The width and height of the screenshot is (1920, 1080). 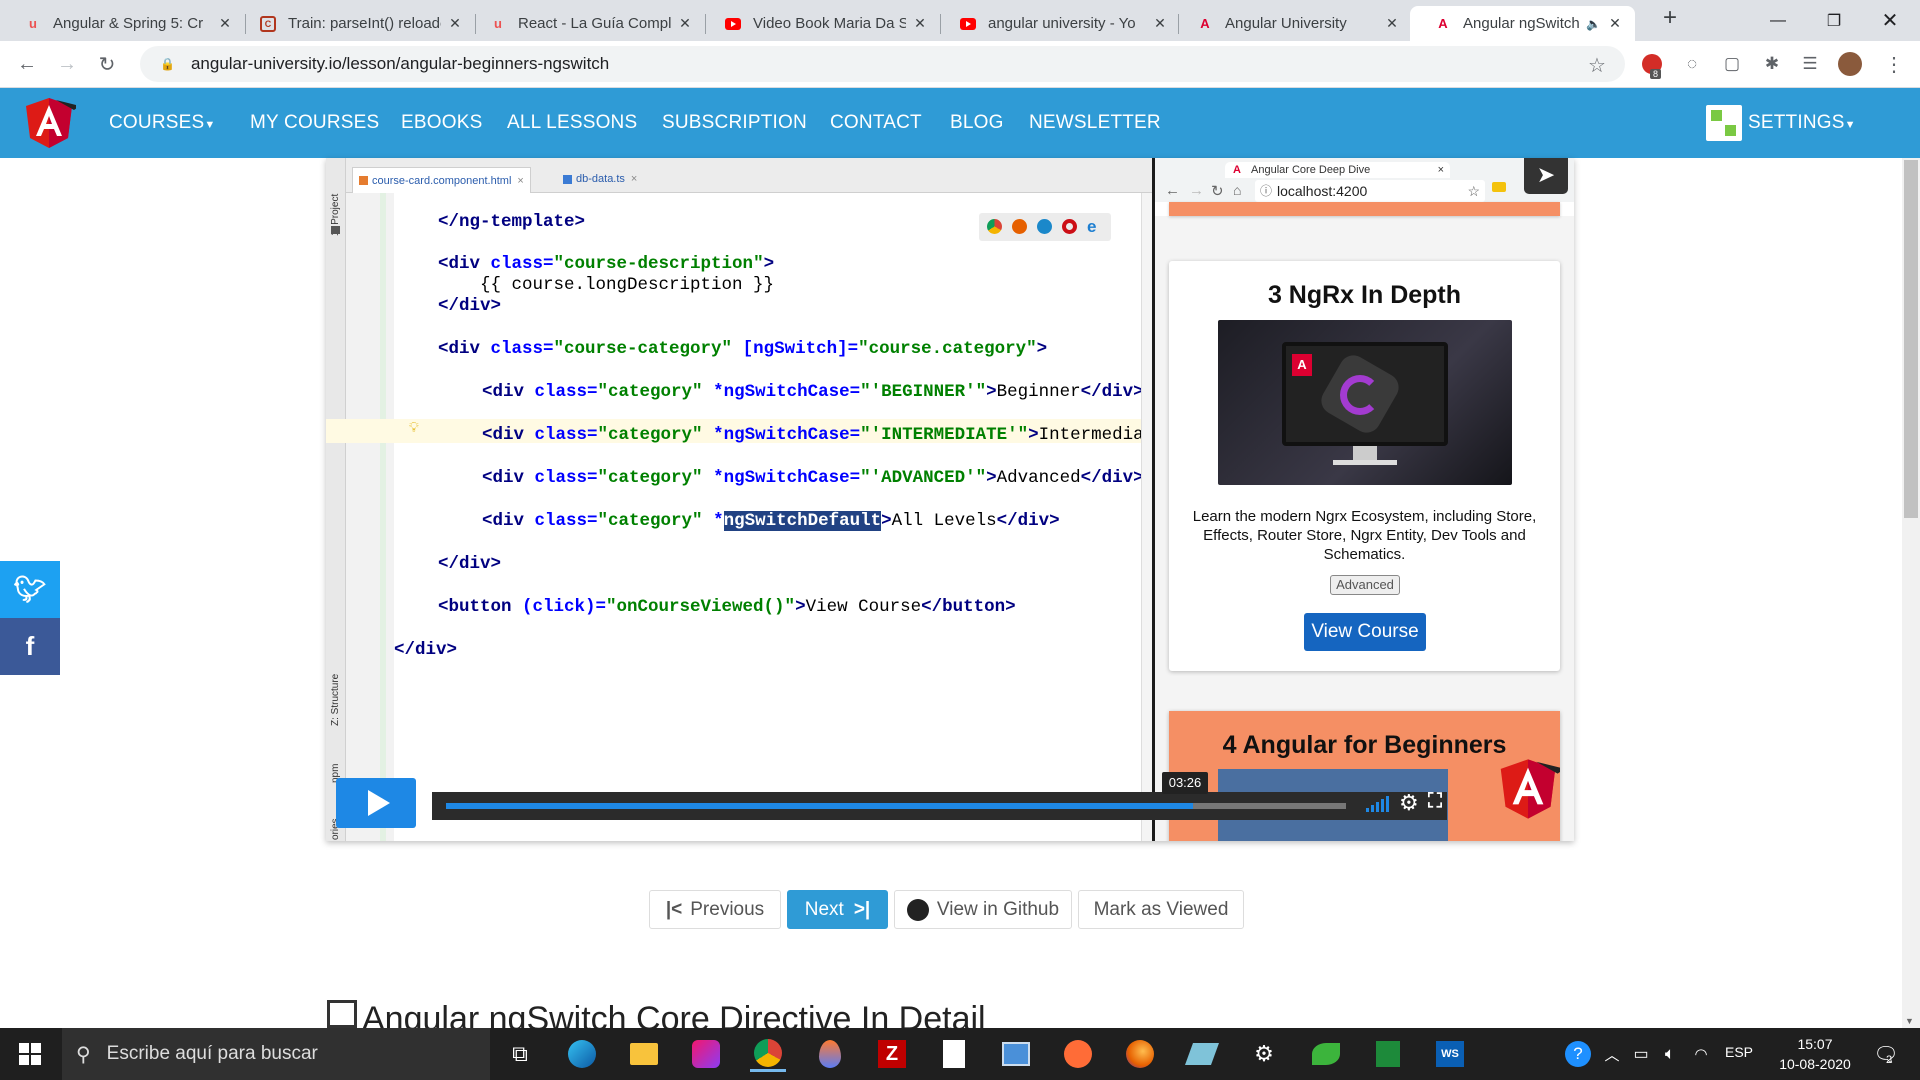 What do you see at coordinates (1140, 1054) in the screenshot?
I see `firefox-taskbar-icon` at bounding box center [1140, 1054].